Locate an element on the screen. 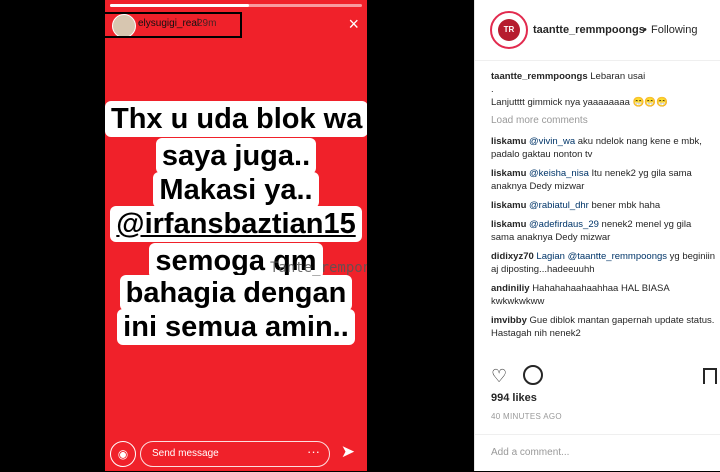 The width and height of the screenshot is (720, 472). story-text-line: ini semua amin.. is located at coordinates (236, 327).